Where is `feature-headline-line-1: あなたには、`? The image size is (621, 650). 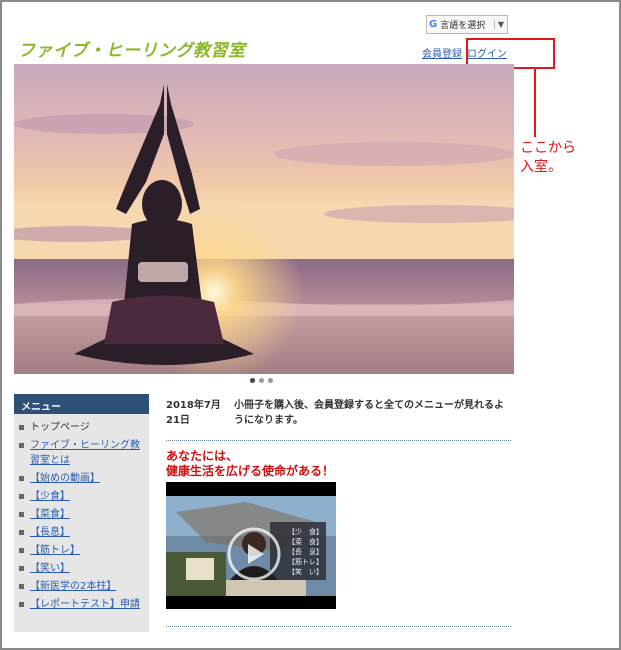
feature-headline-line-1: あなたには、 is located at coordinates (202, 456).